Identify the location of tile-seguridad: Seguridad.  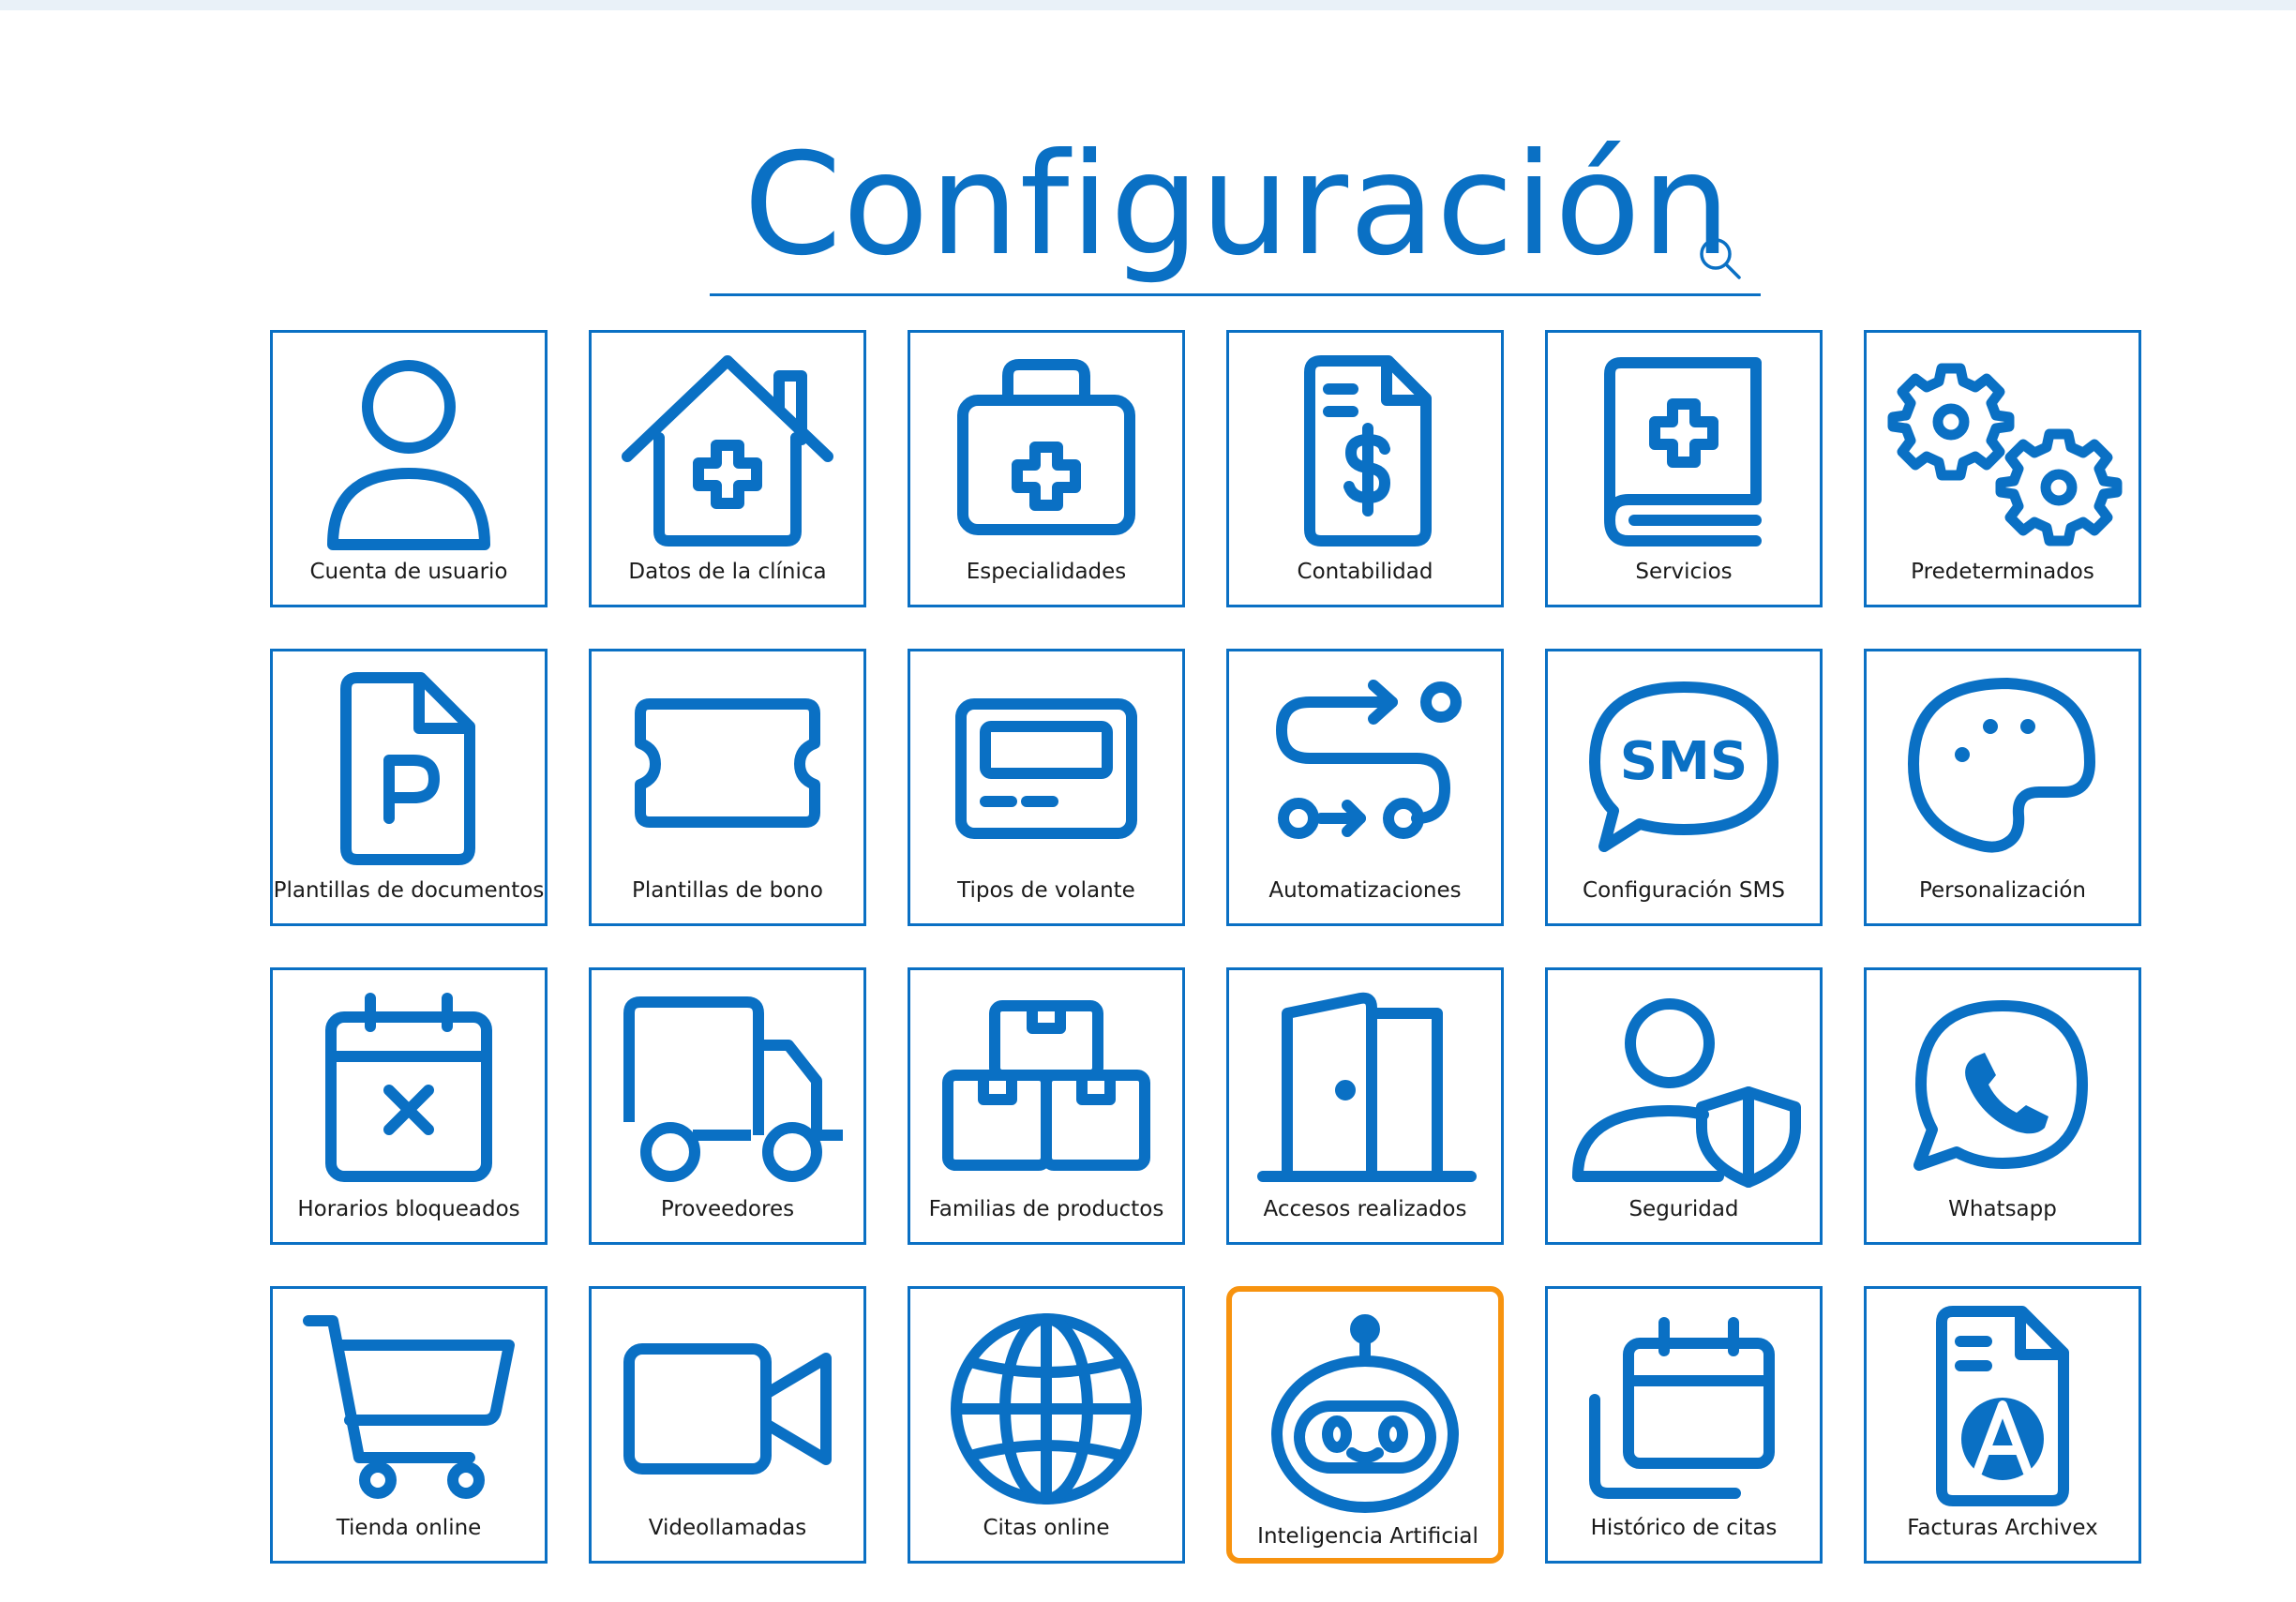
(1684, 1106).